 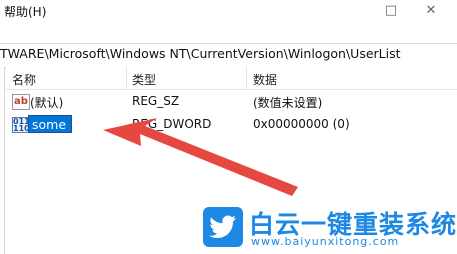 I want to click on watermark-logo: 白云一键重装系统 www.baiyunxitong.com, so click(x=329, y=229).